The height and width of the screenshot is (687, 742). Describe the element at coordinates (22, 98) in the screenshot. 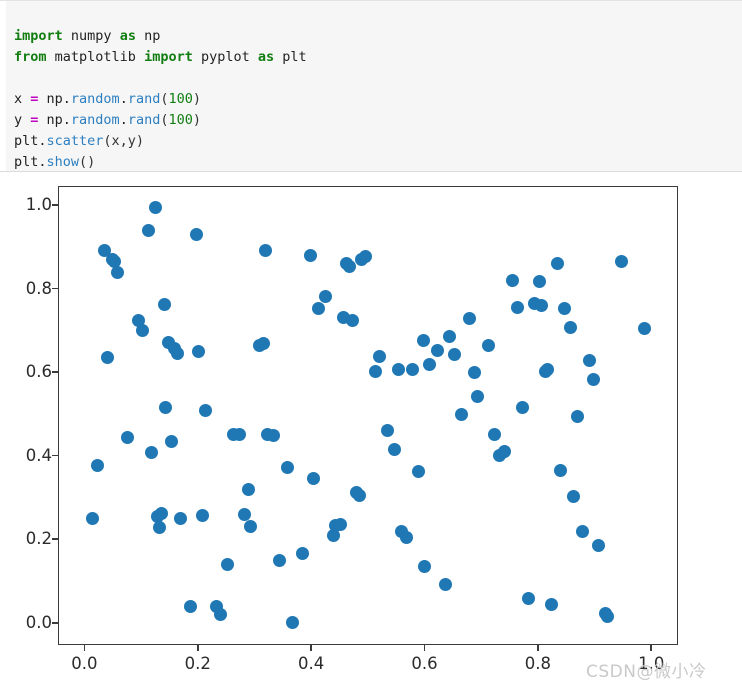

I see `code-token: x` at that location.